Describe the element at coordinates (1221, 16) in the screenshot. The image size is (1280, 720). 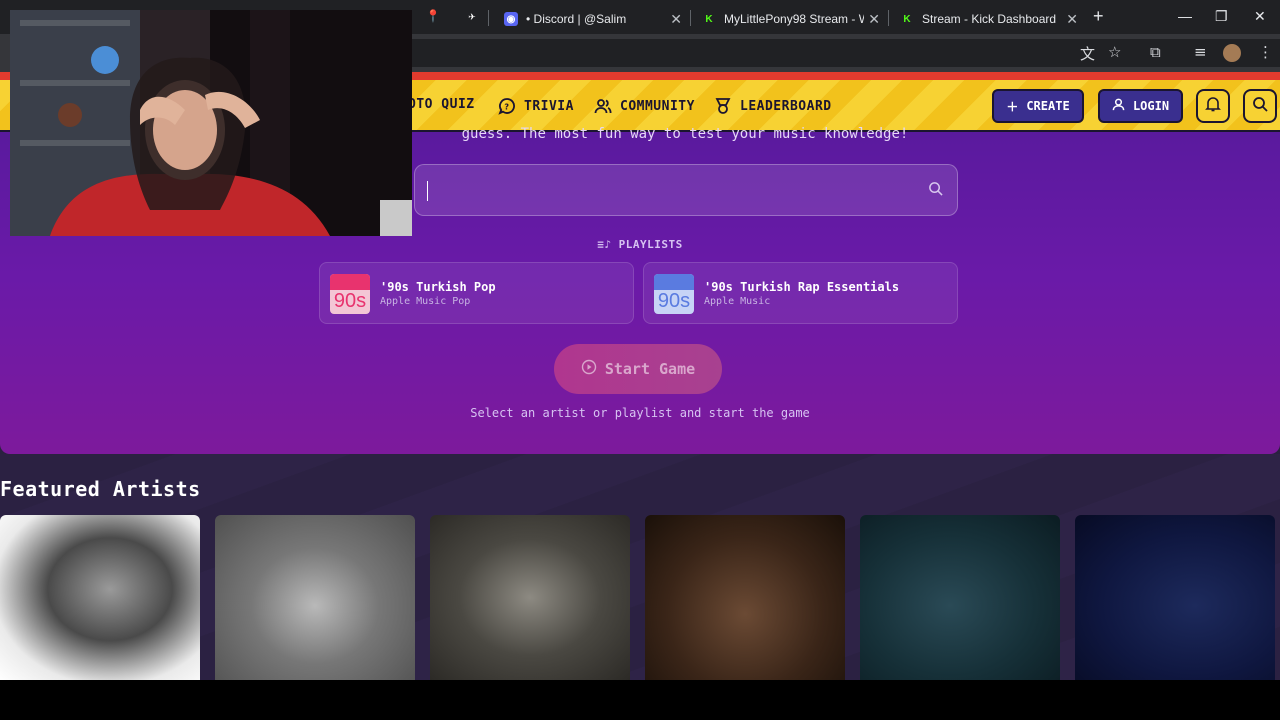
I see `restore-button: ❐` at that location.